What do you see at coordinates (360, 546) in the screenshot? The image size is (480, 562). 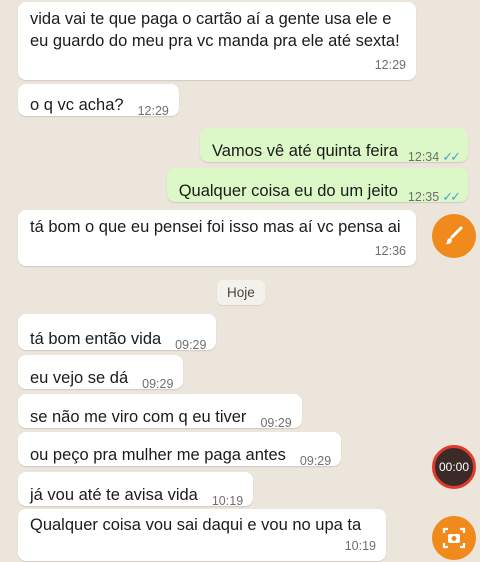 I see `message-time: 10:19` at bounding box center [360, 546].